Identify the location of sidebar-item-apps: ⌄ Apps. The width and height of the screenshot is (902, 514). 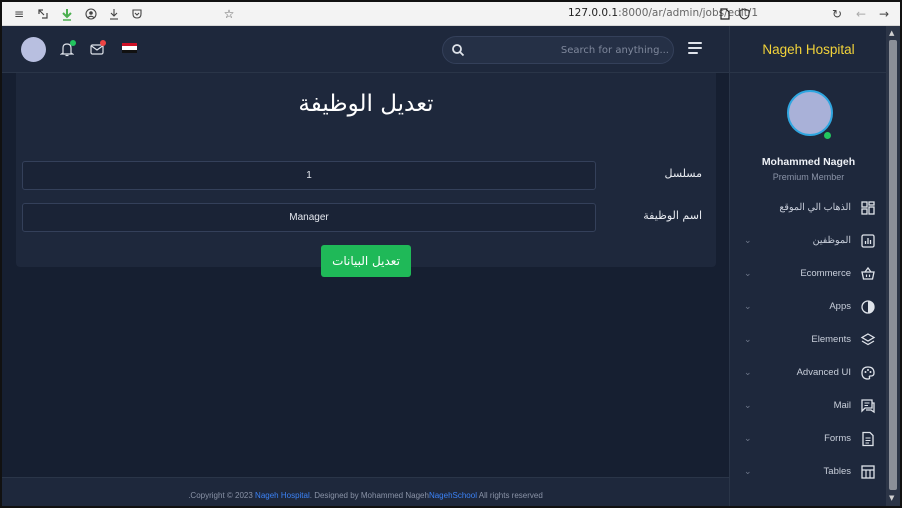
(808, 308).